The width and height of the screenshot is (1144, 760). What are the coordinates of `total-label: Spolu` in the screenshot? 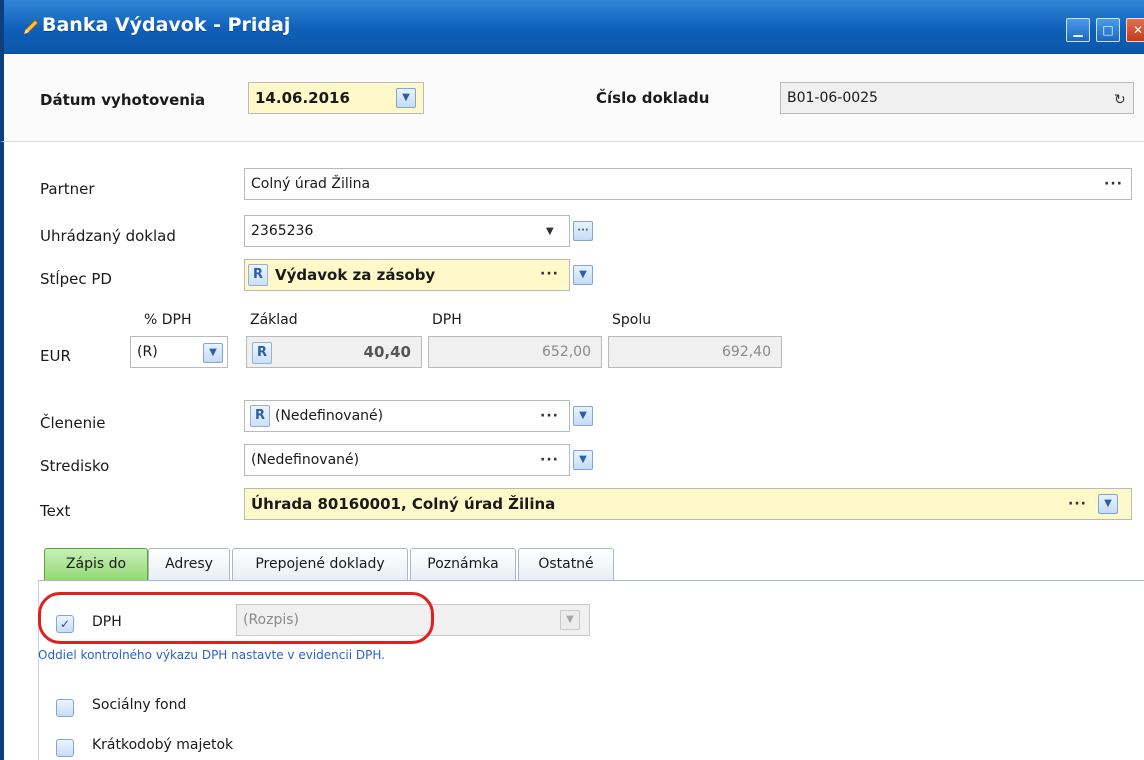 It's located at (632, 320).